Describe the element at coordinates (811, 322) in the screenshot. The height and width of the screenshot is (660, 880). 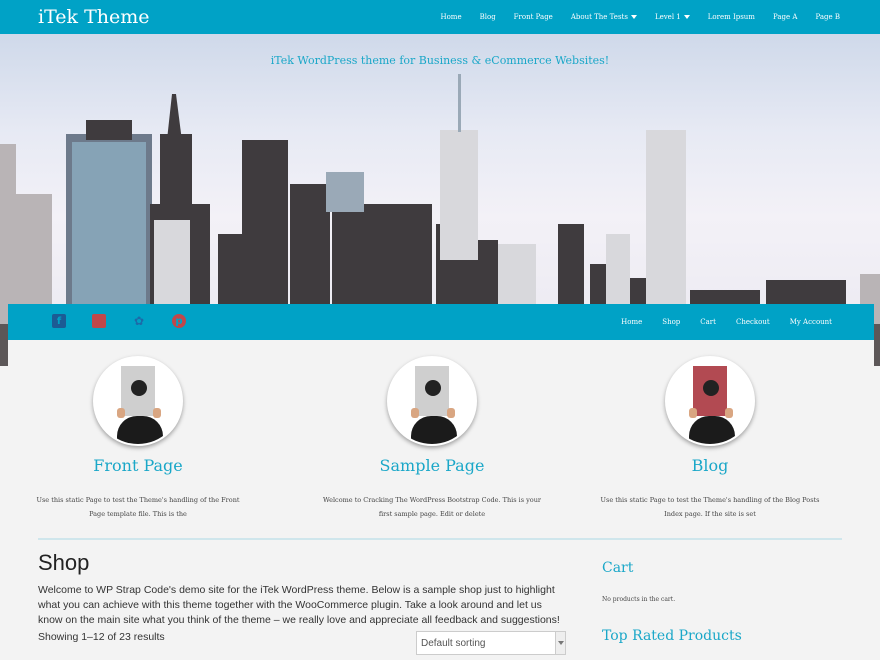
I see `shop-nav-my-account: My Account` at that location.